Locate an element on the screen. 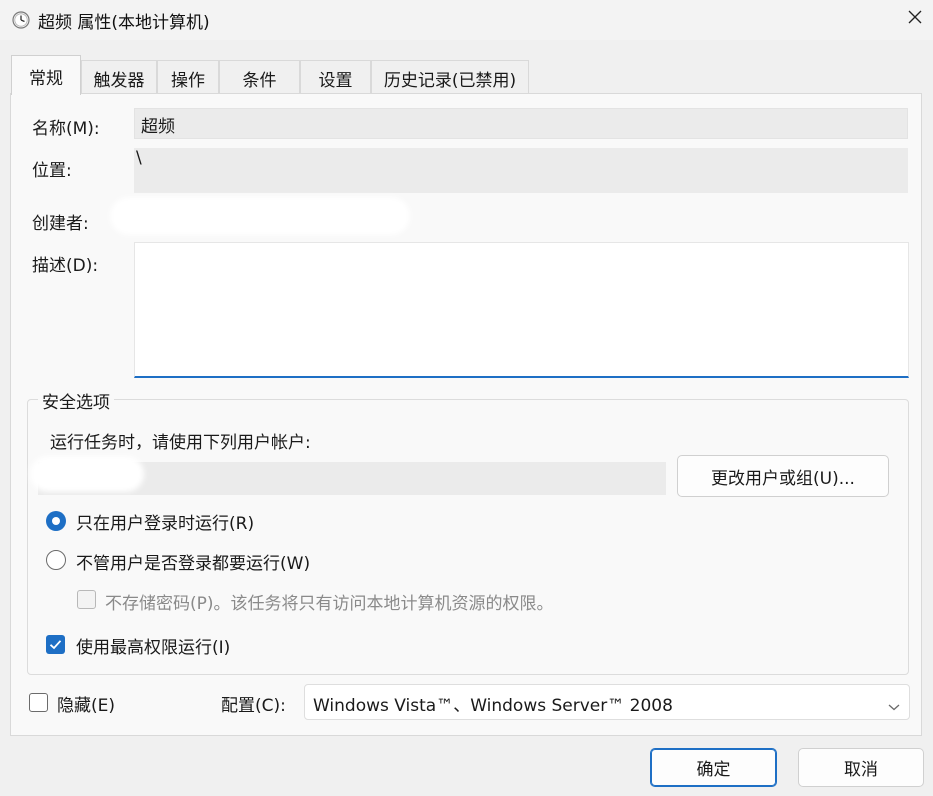  run-always-radio is located at coordinates (56, 560).